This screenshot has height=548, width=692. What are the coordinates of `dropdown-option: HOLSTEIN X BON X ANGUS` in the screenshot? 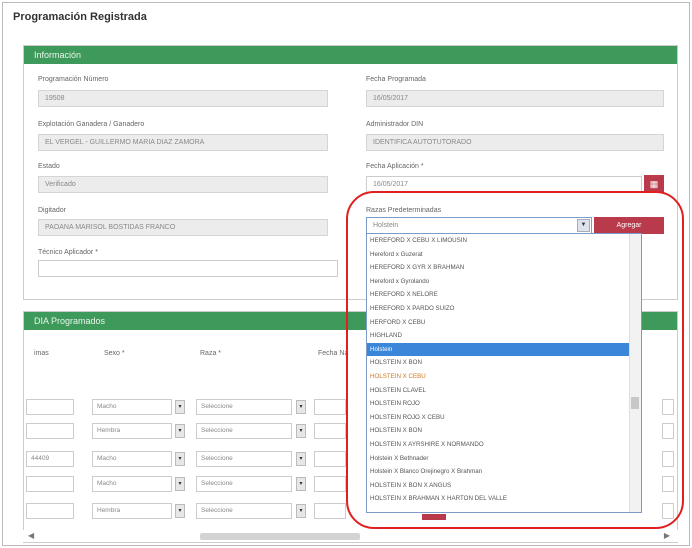 It's located at (504, 486).